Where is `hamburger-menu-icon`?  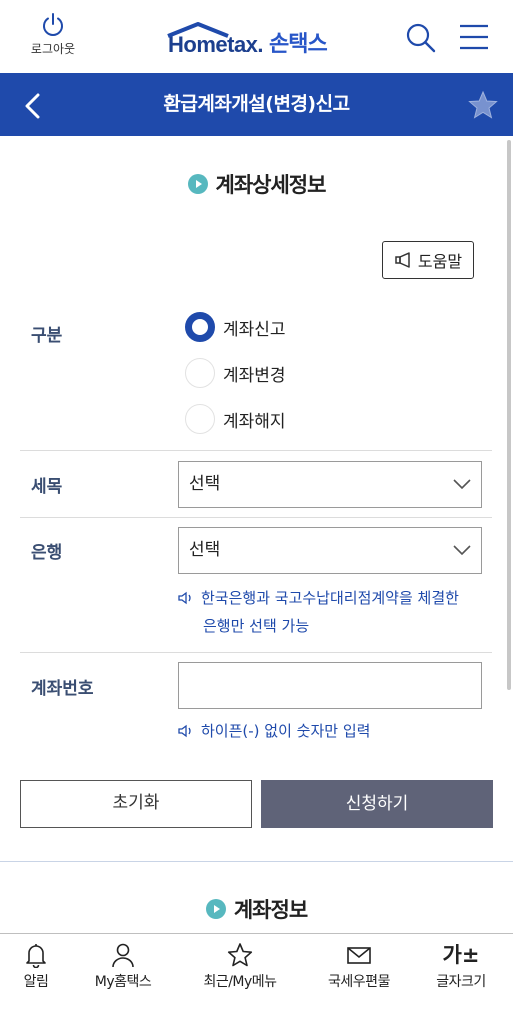
hamburger-menu-icon is located at coordinates (474, 37).